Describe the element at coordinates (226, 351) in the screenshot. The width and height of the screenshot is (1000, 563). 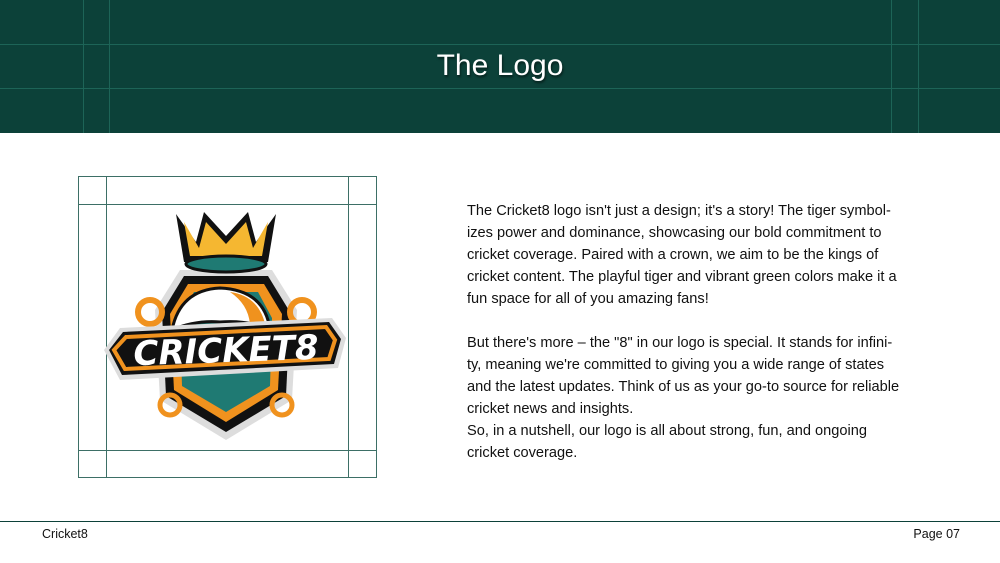
I see `logo-wordmark: CRICKET8` at that location.